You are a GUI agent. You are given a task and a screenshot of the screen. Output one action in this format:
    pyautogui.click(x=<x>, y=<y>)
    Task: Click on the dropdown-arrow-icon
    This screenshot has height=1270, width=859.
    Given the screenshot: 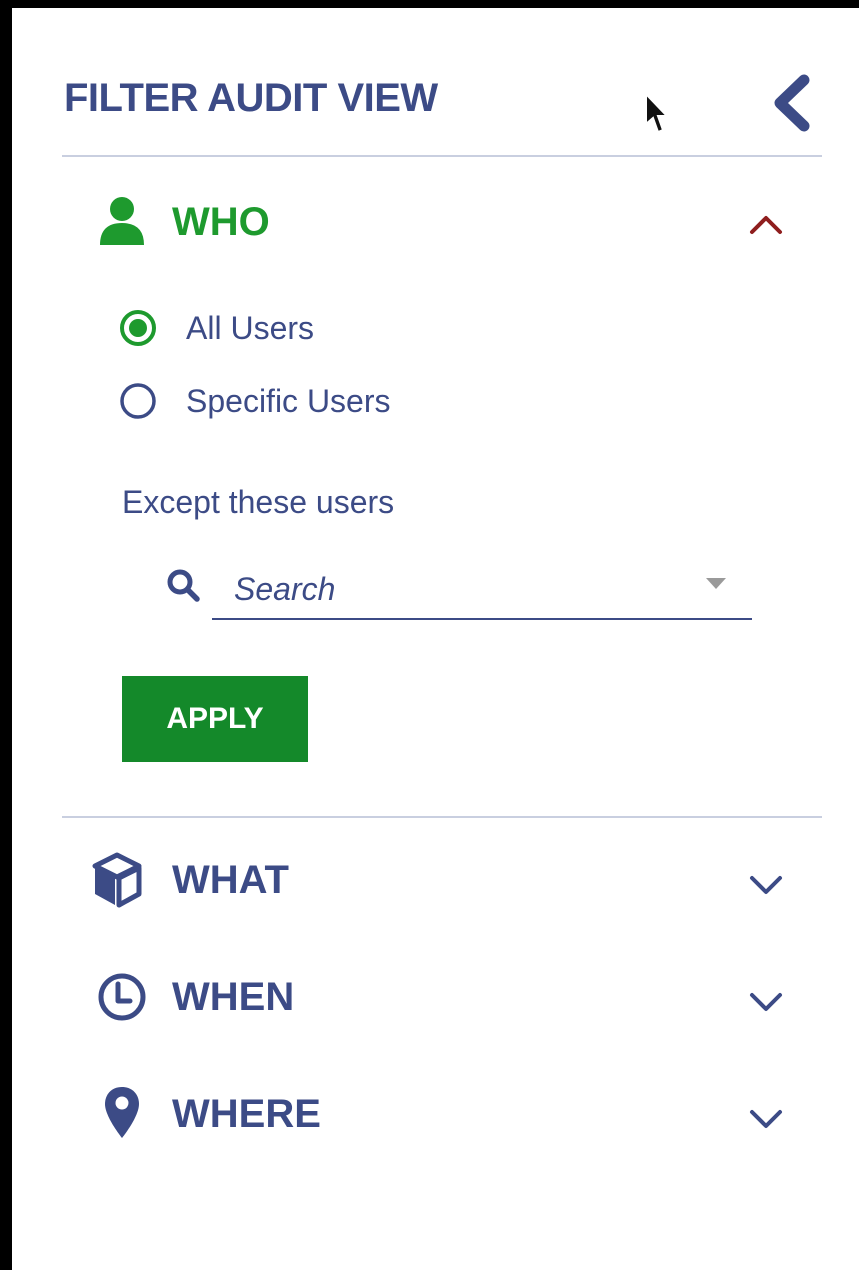 What is the action you would take?
    pyautogui.click(x=716, y=584)
    